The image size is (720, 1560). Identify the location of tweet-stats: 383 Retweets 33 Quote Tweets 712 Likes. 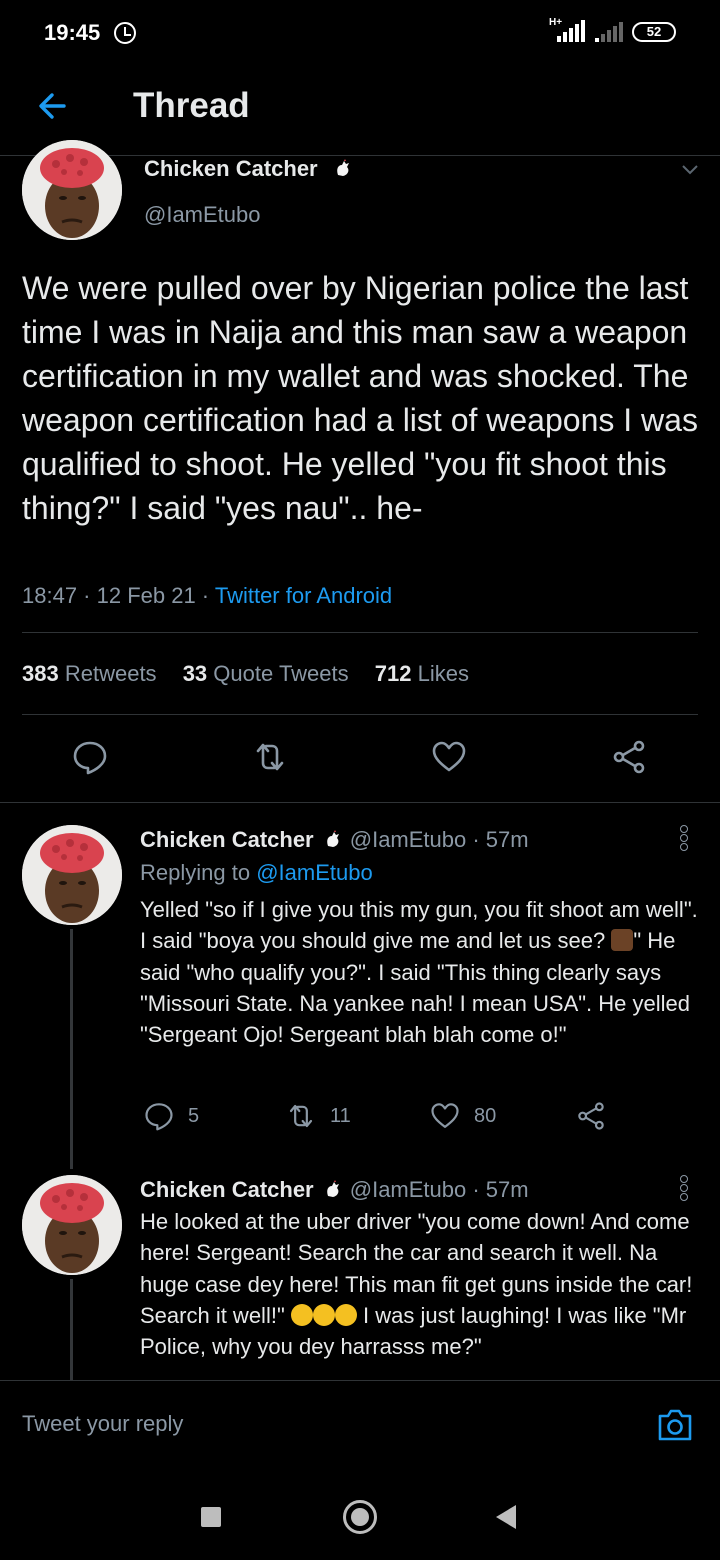
(245, 674).